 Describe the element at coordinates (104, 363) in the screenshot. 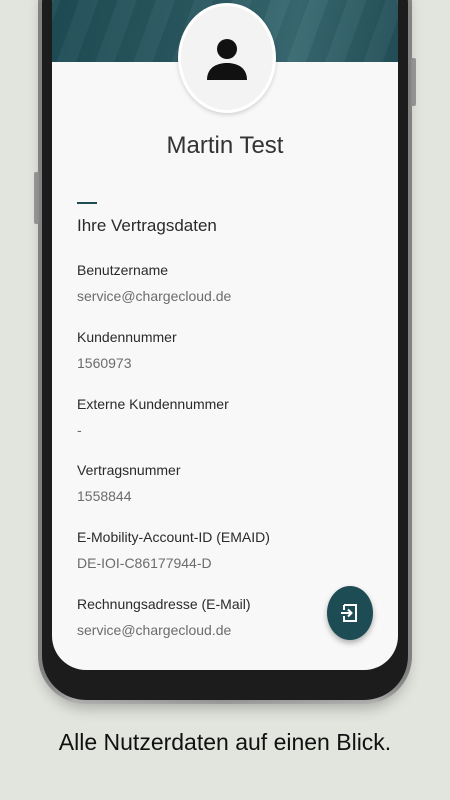

I see `field-value-customer-number: 1560973` at that location.